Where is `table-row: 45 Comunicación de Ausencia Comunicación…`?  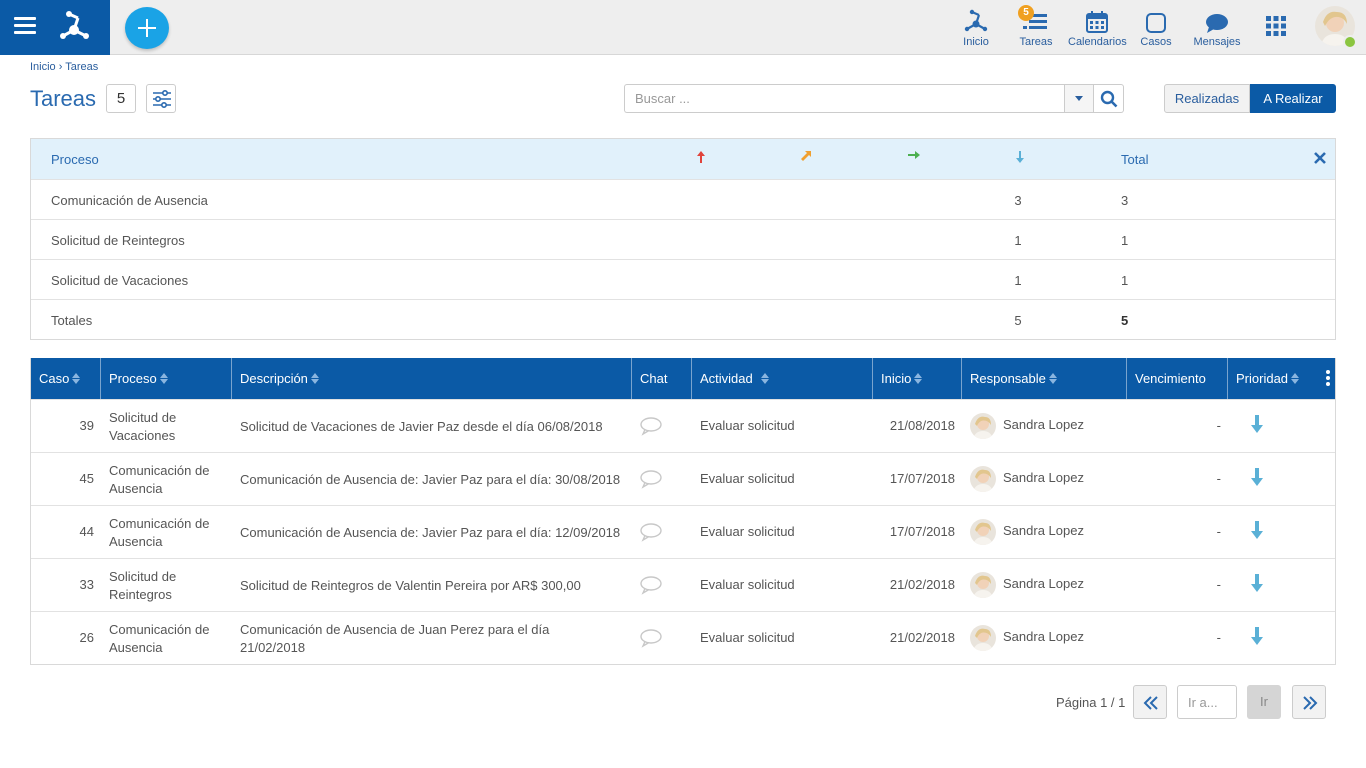 table-row: 45 Comunicación de Ausencia Comunicación… is located at coordinates (683, 478).